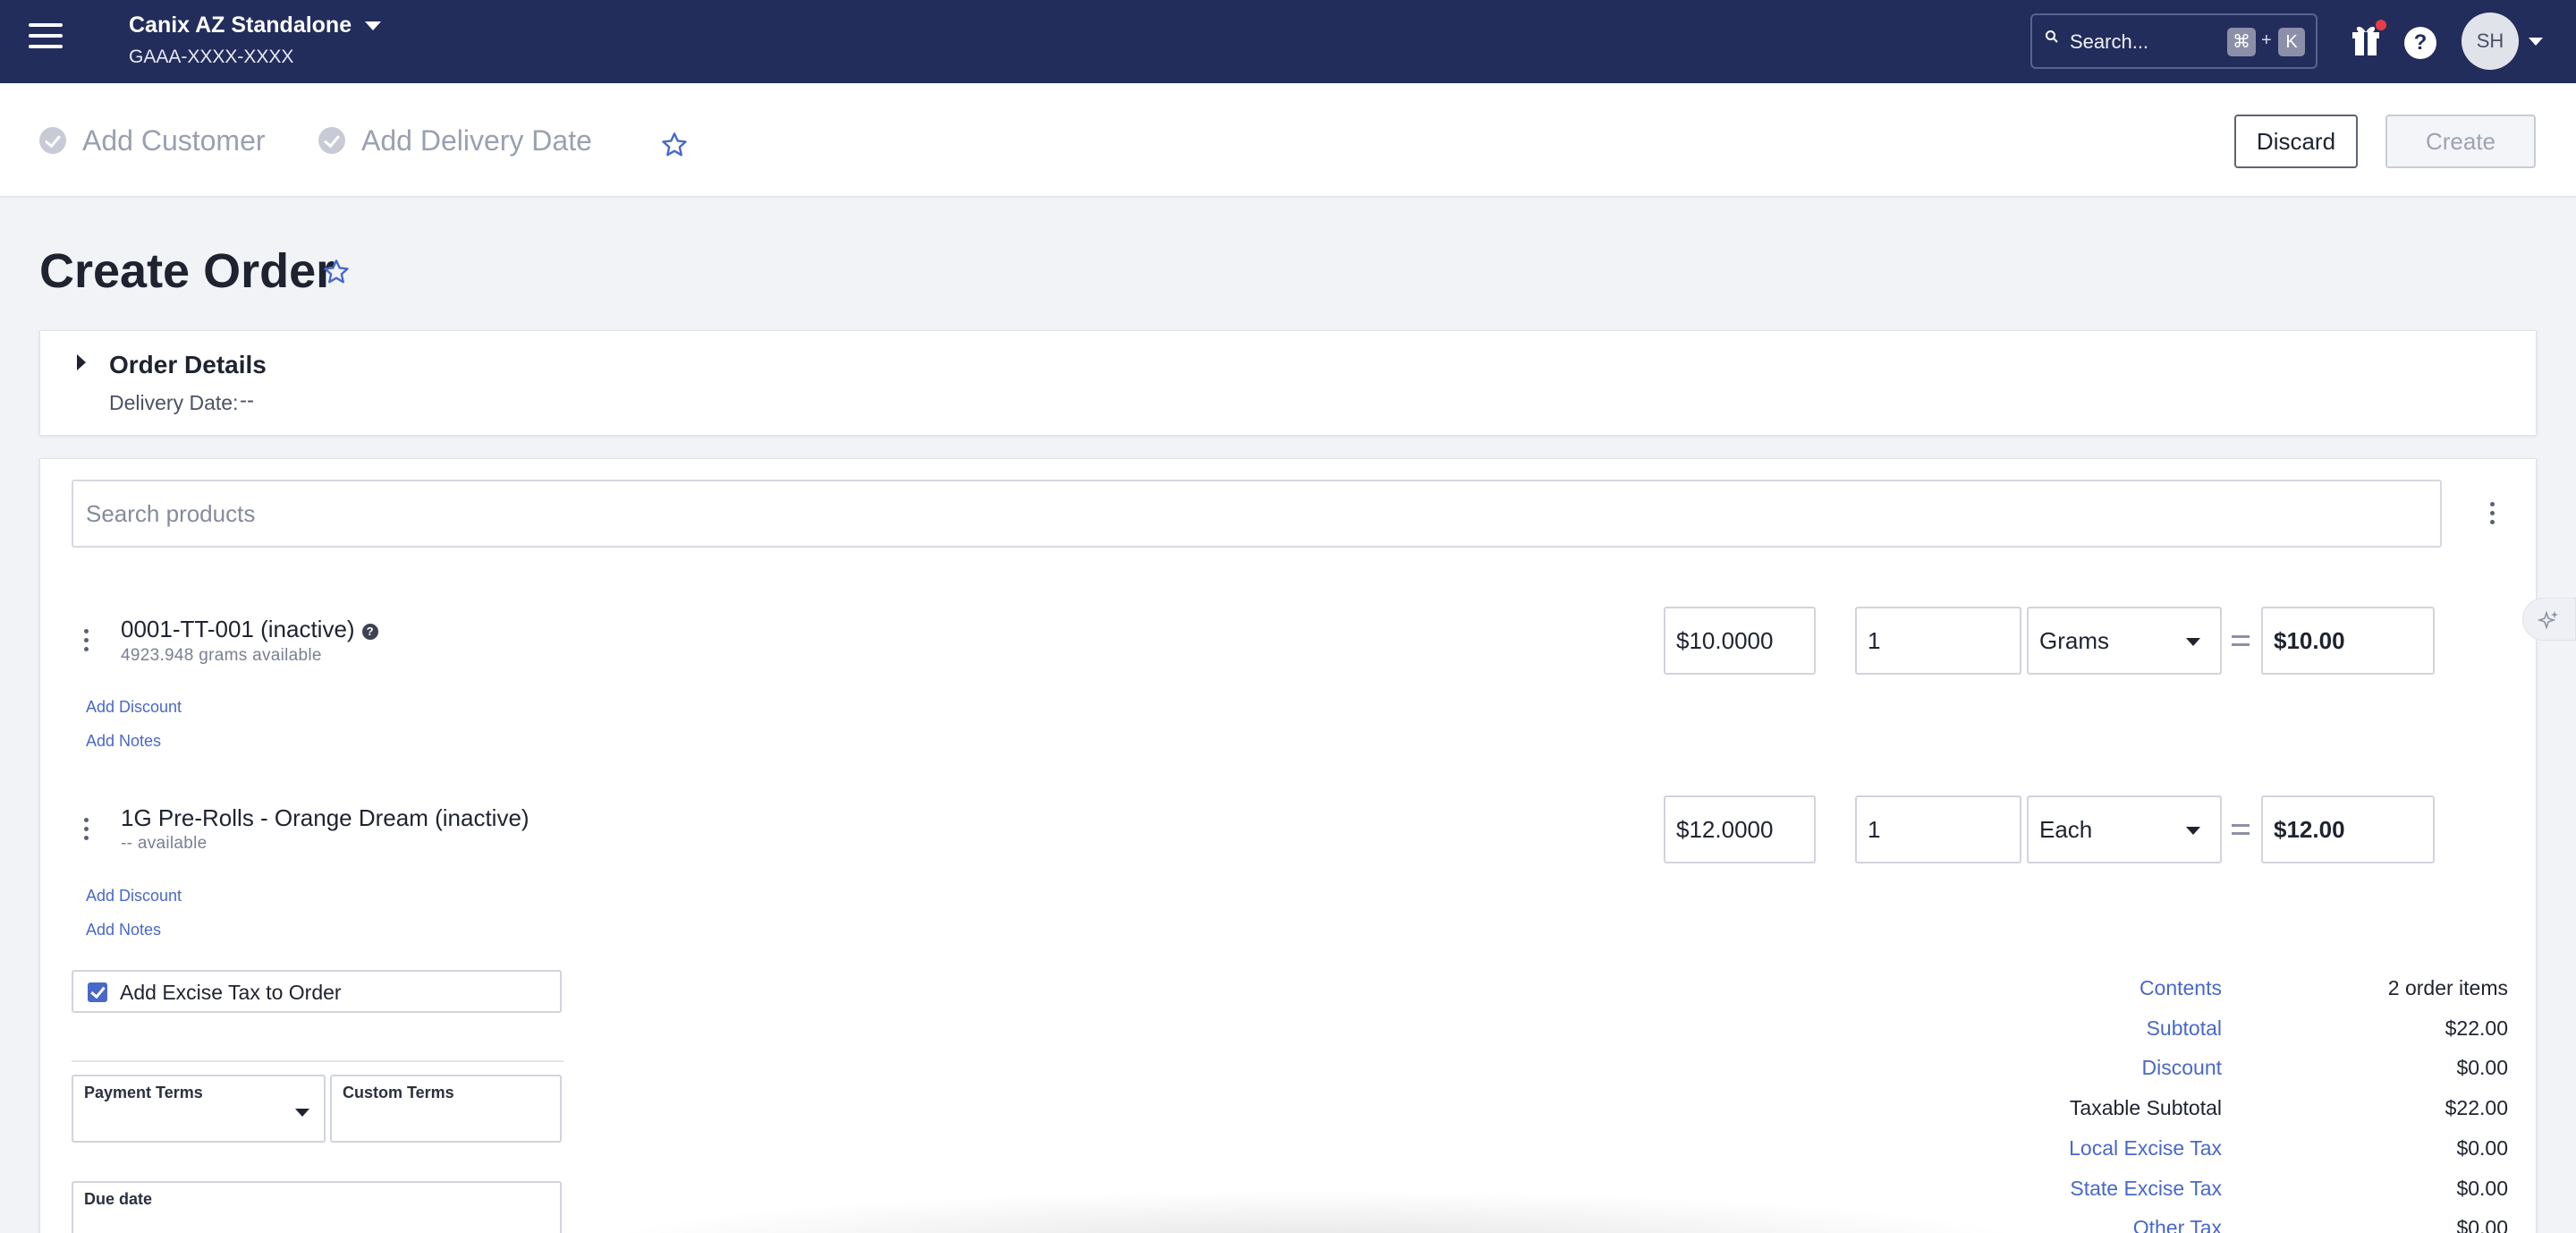 The height and width of the screenshot is (1233, 2576). I want to click on favorite-star-icon, so click(336, 272).